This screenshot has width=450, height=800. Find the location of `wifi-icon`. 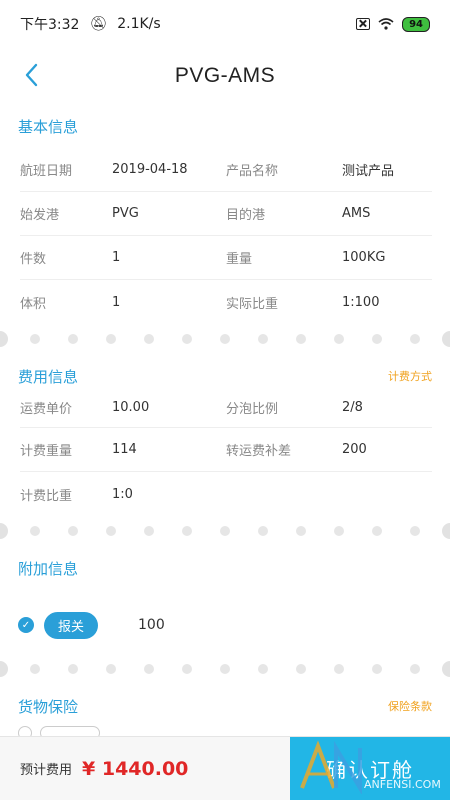

wifi-icon is located at coordinates (386, 24).